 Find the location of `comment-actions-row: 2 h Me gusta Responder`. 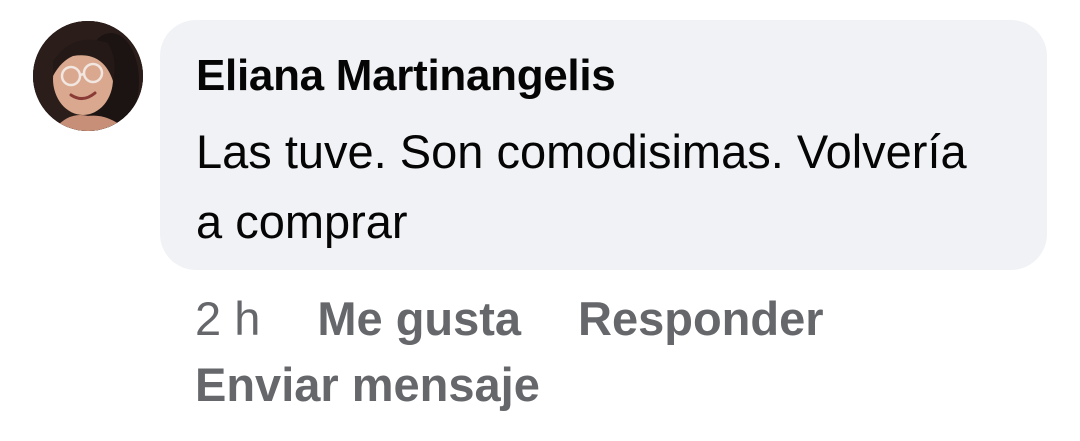

comment-actions-row: 2 h Me gusta Responder is located at coordinates (595, 319).